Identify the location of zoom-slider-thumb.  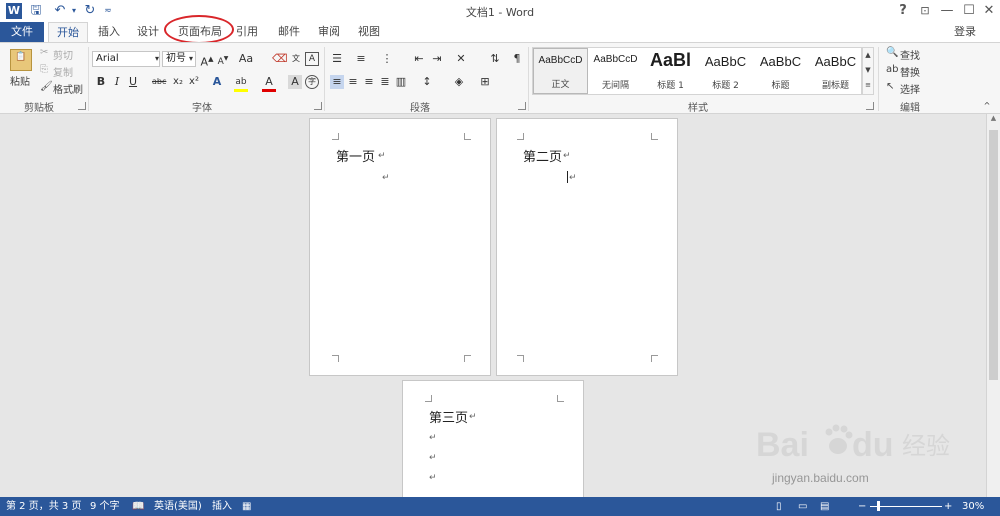
(878, 506).